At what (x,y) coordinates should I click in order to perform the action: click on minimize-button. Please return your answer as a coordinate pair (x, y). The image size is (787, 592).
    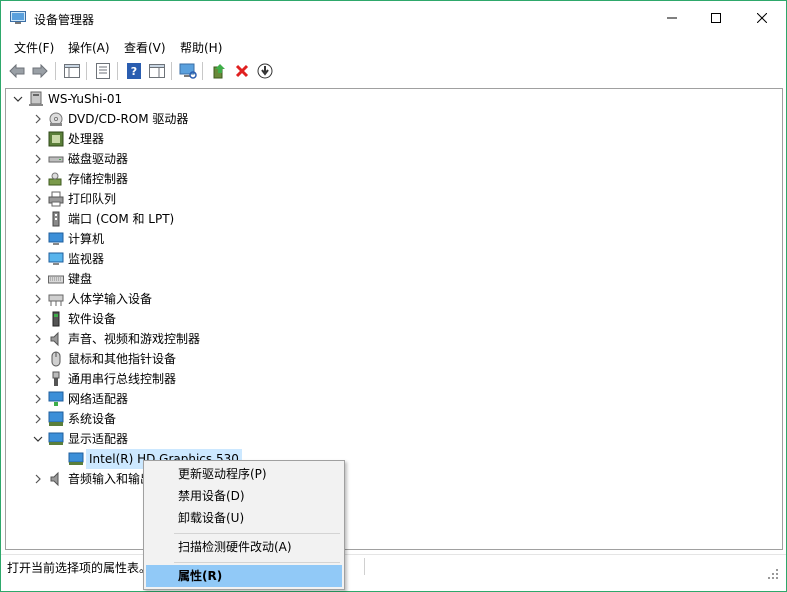
    Looking at the image, I should click on (672, 18).